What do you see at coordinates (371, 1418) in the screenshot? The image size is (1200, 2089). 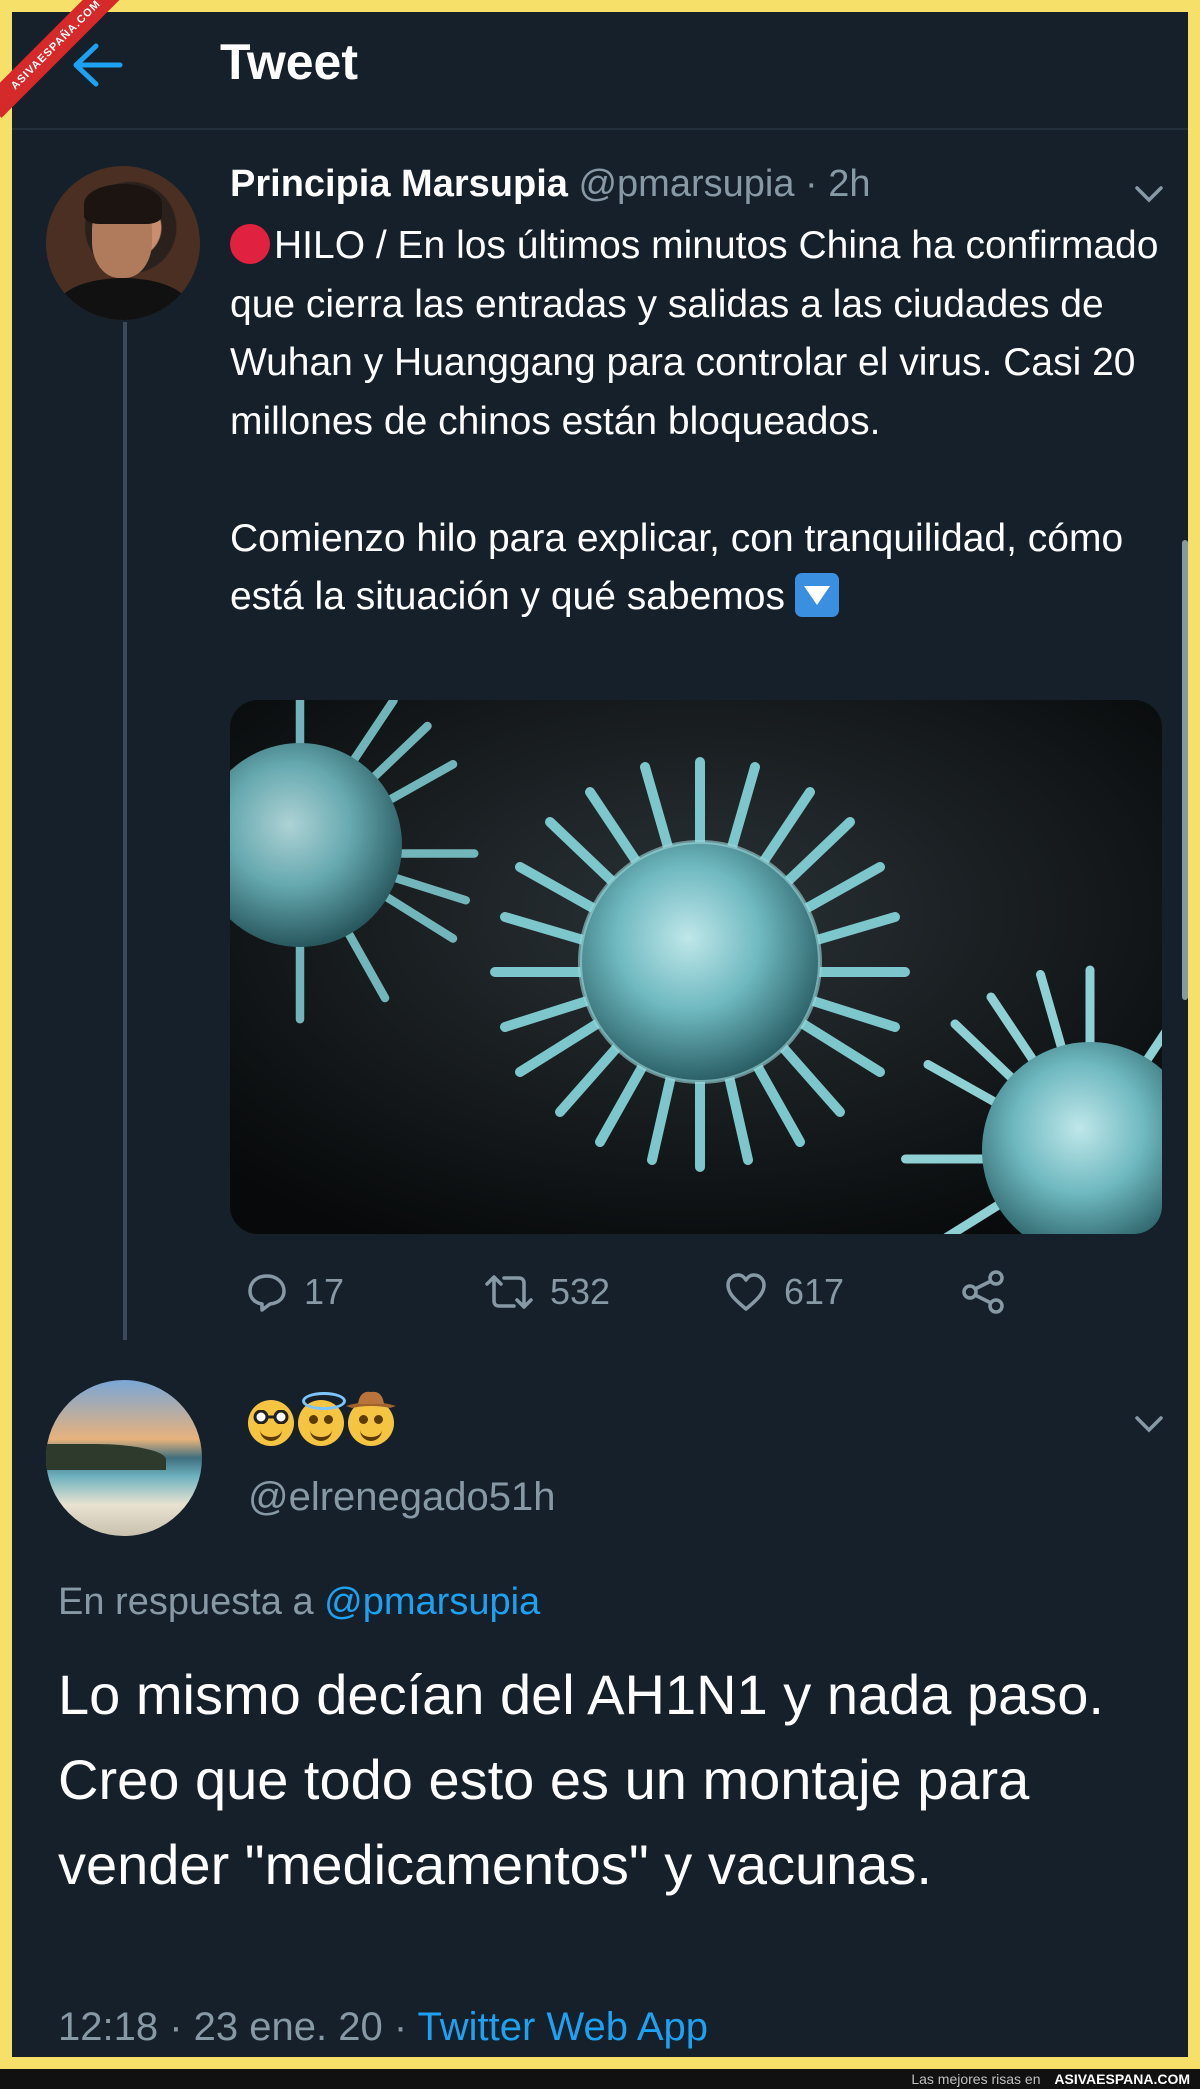 I see `cowboy-face-emoji-icon` at bounding box center [371, 1418].